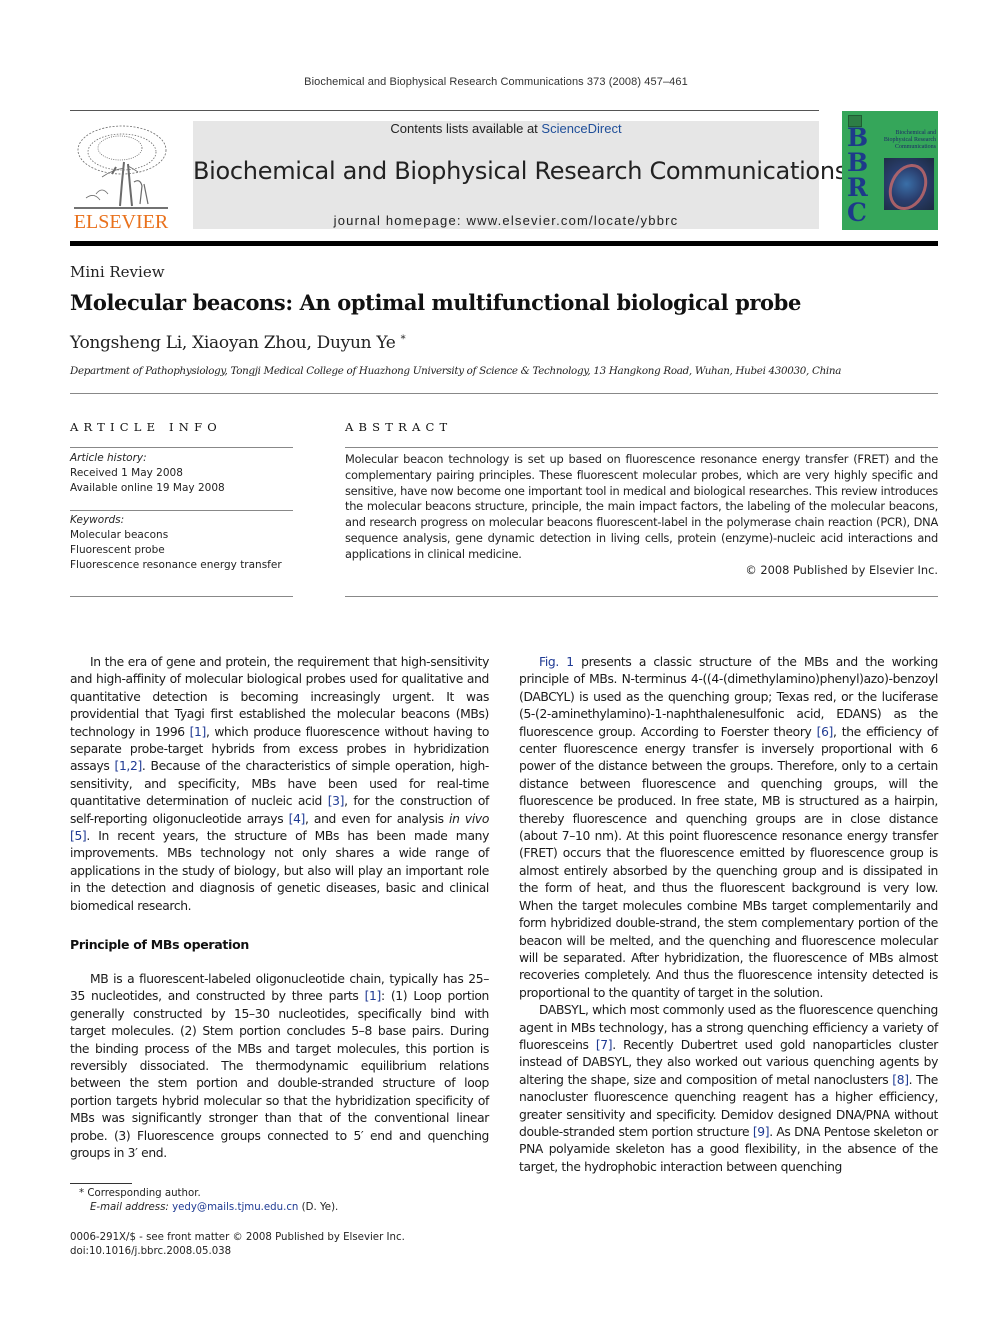  What do you see at coordinates (117, 272) in the screenshot?
I see `article-type: Mini Review` at bounding box center [117, 272].